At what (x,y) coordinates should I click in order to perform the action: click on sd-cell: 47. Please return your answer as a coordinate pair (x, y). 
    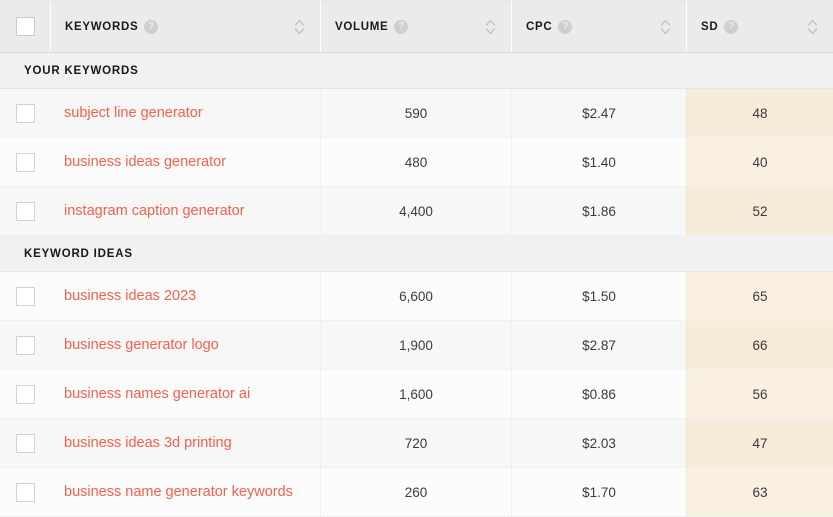
    Looking at the image, I should click on (759, 443).